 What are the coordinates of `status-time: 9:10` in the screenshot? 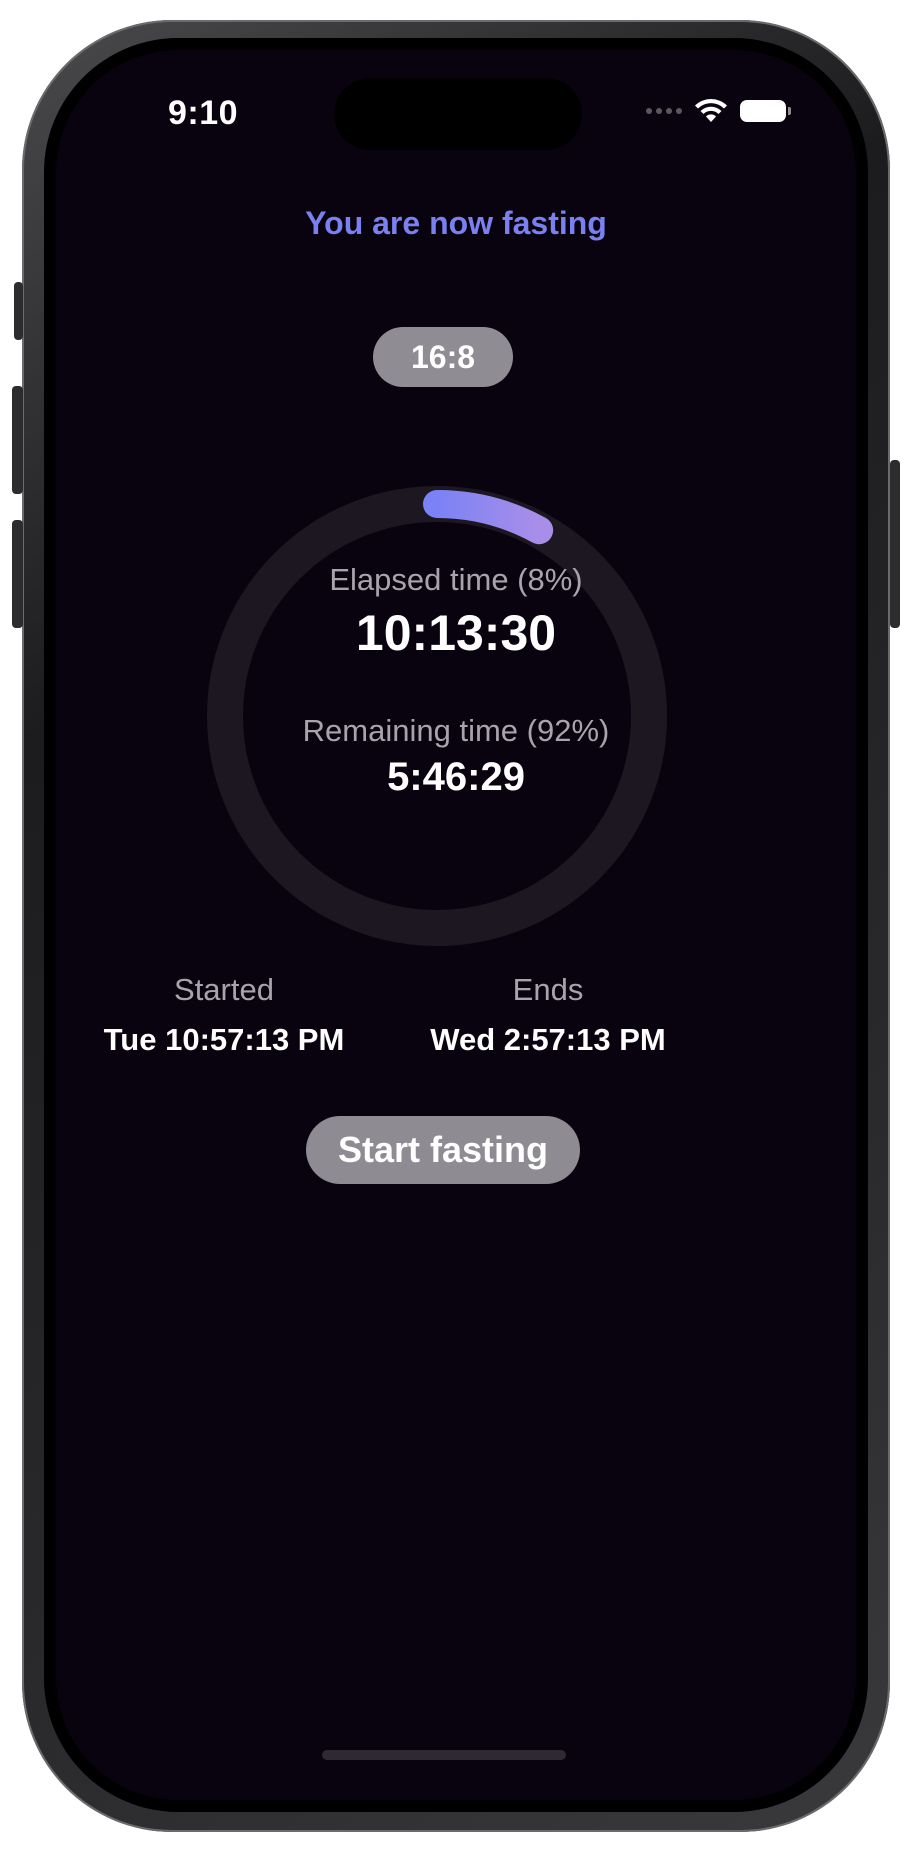 It's located at (203, 113).